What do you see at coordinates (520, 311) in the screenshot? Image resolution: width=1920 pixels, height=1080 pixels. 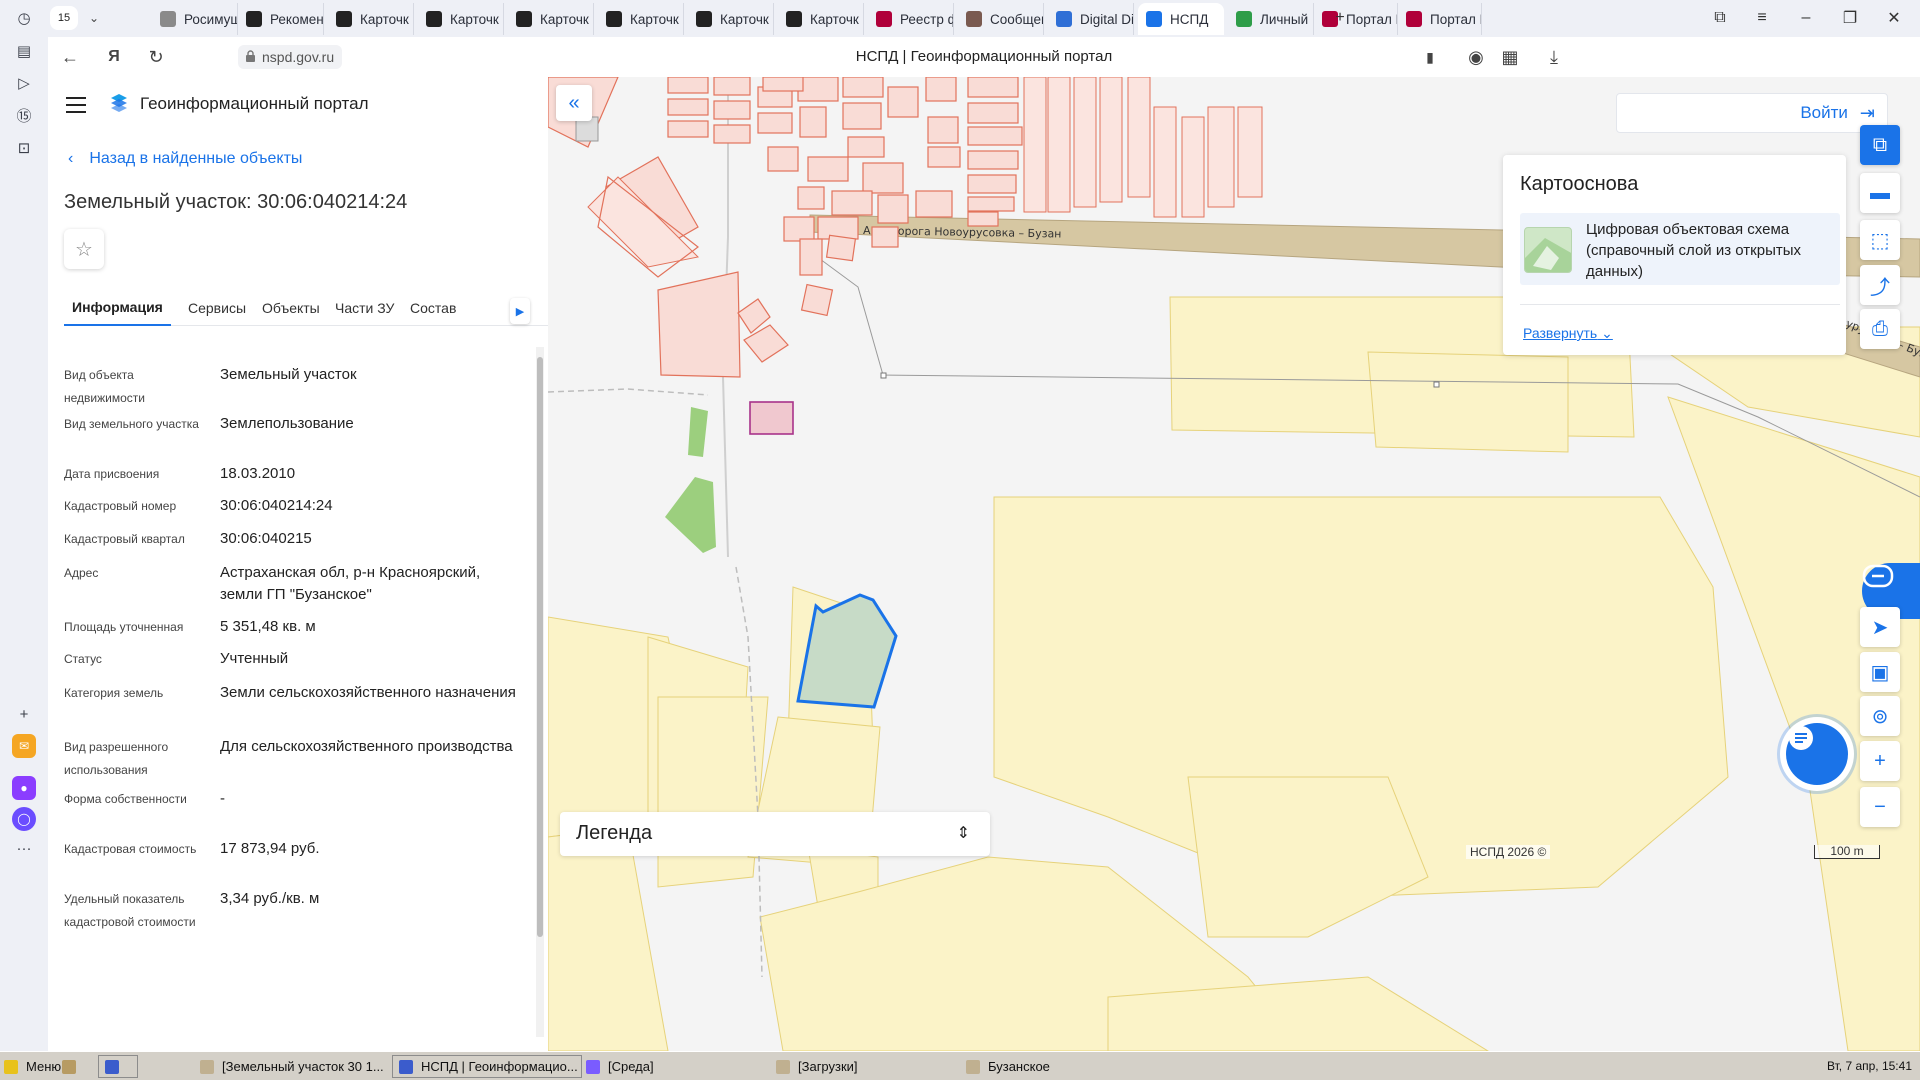 I see `tabs-scroll-right-button: ▶` at bounding box center [520, 311].